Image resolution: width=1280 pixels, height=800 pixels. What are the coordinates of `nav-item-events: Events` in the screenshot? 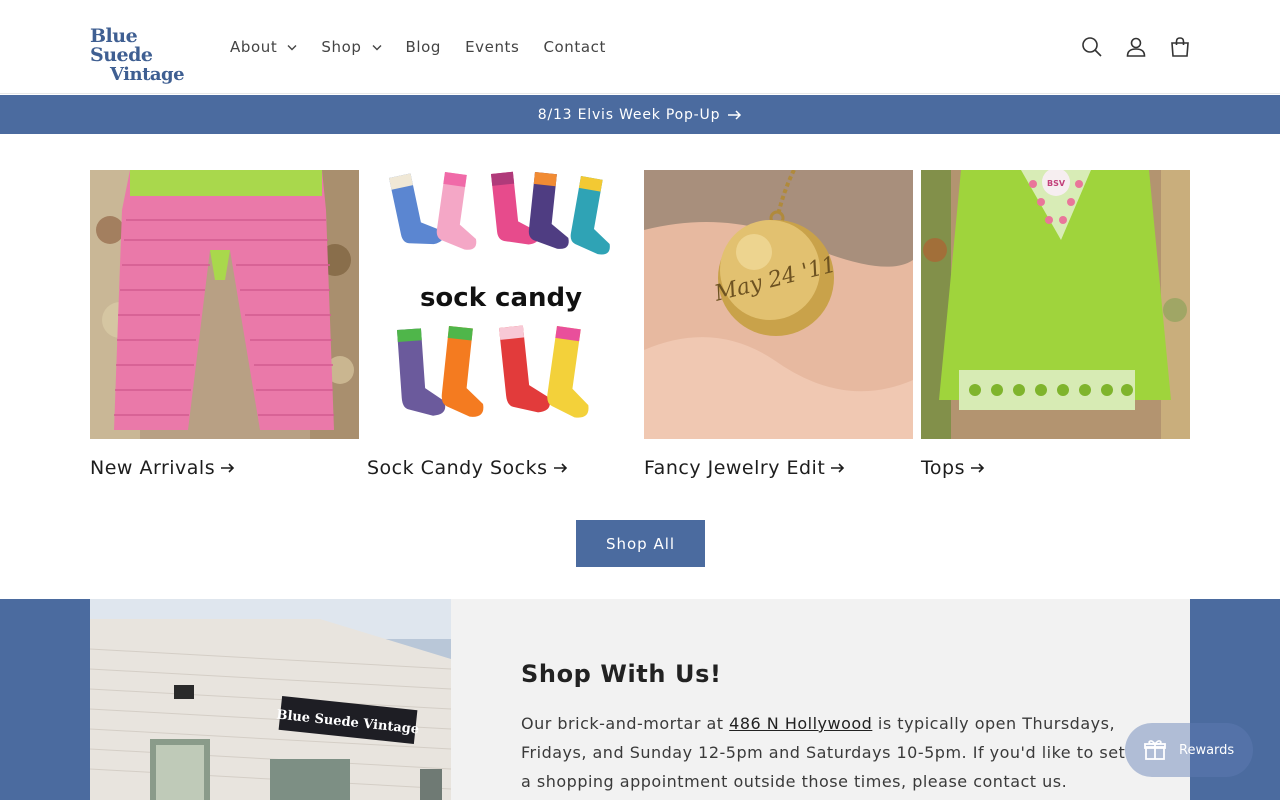 It's located at (492, 47).